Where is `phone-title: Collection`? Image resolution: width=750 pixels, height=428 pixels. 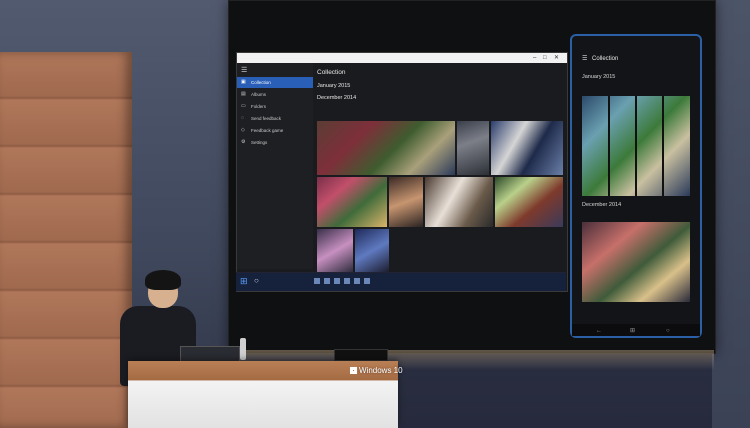
phone-title: Collection is located at coordinates (605, 59).